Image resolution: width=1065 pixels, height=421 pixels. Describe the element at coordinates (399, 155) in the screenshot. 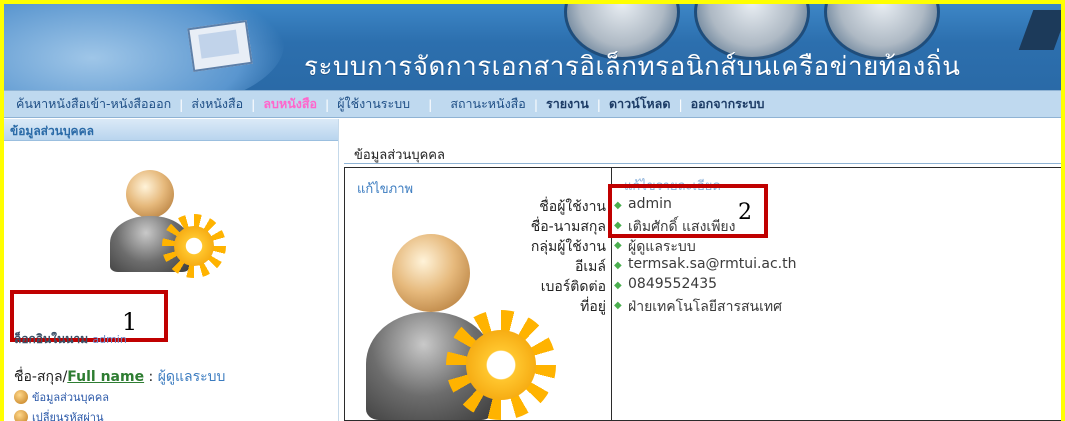

I see `section-title: ข้อมูลส่วนบุคคล` at that location.